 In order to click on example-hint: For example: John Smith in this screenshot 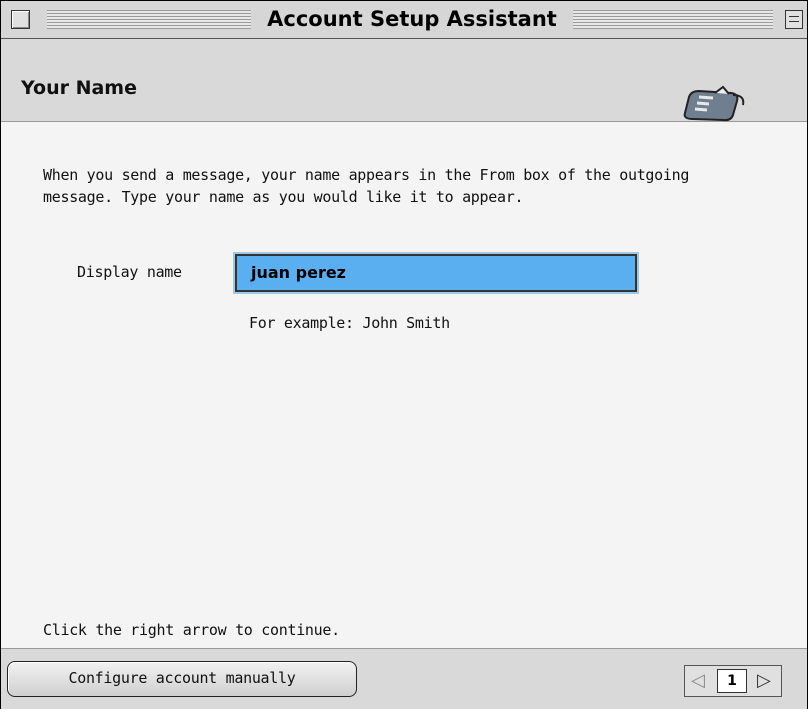, I will do `click(349, 323)`.